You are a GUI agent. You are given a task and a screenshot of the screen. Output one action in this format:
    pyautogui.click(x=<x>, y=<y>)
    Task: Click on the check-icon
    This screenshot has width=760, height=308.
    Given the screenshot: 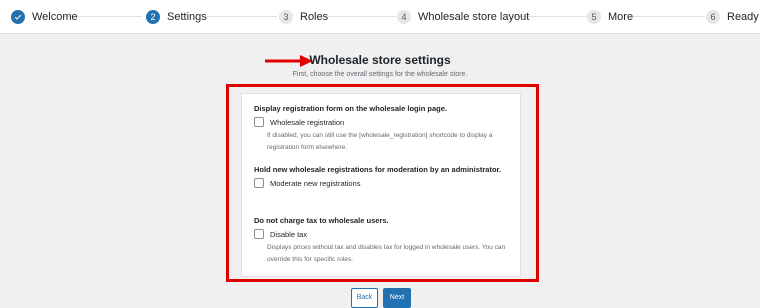 What is the action you would take?
    pyautogui.click(x=18, y=17)
    